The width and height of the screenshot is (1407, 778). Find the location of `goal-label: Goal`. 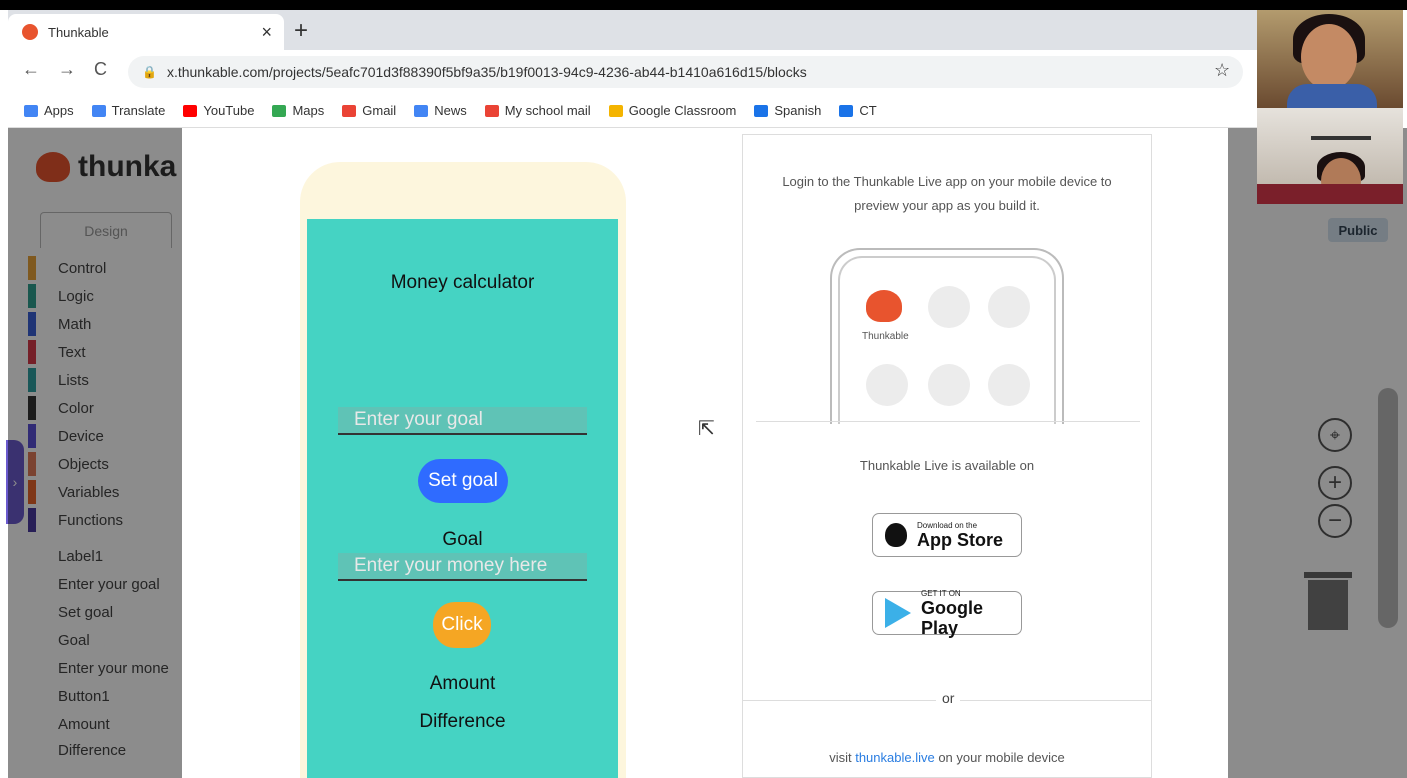

goal-label: Goal is located at coordinates (462, 539).